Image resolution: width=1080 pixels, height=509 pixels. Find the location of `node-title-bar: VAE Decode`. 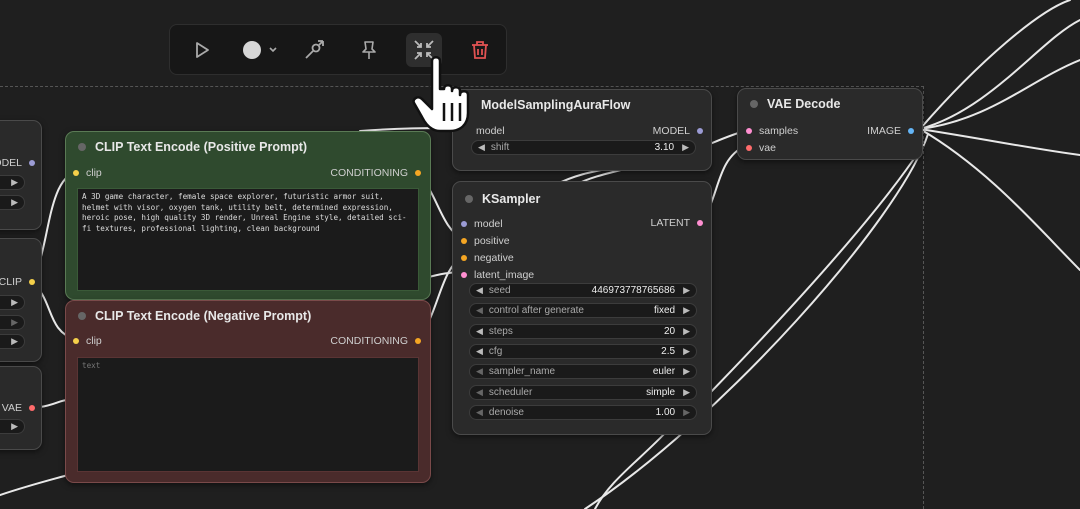

node-title-bar: VAE Decode is located at coordinates (830, 104).